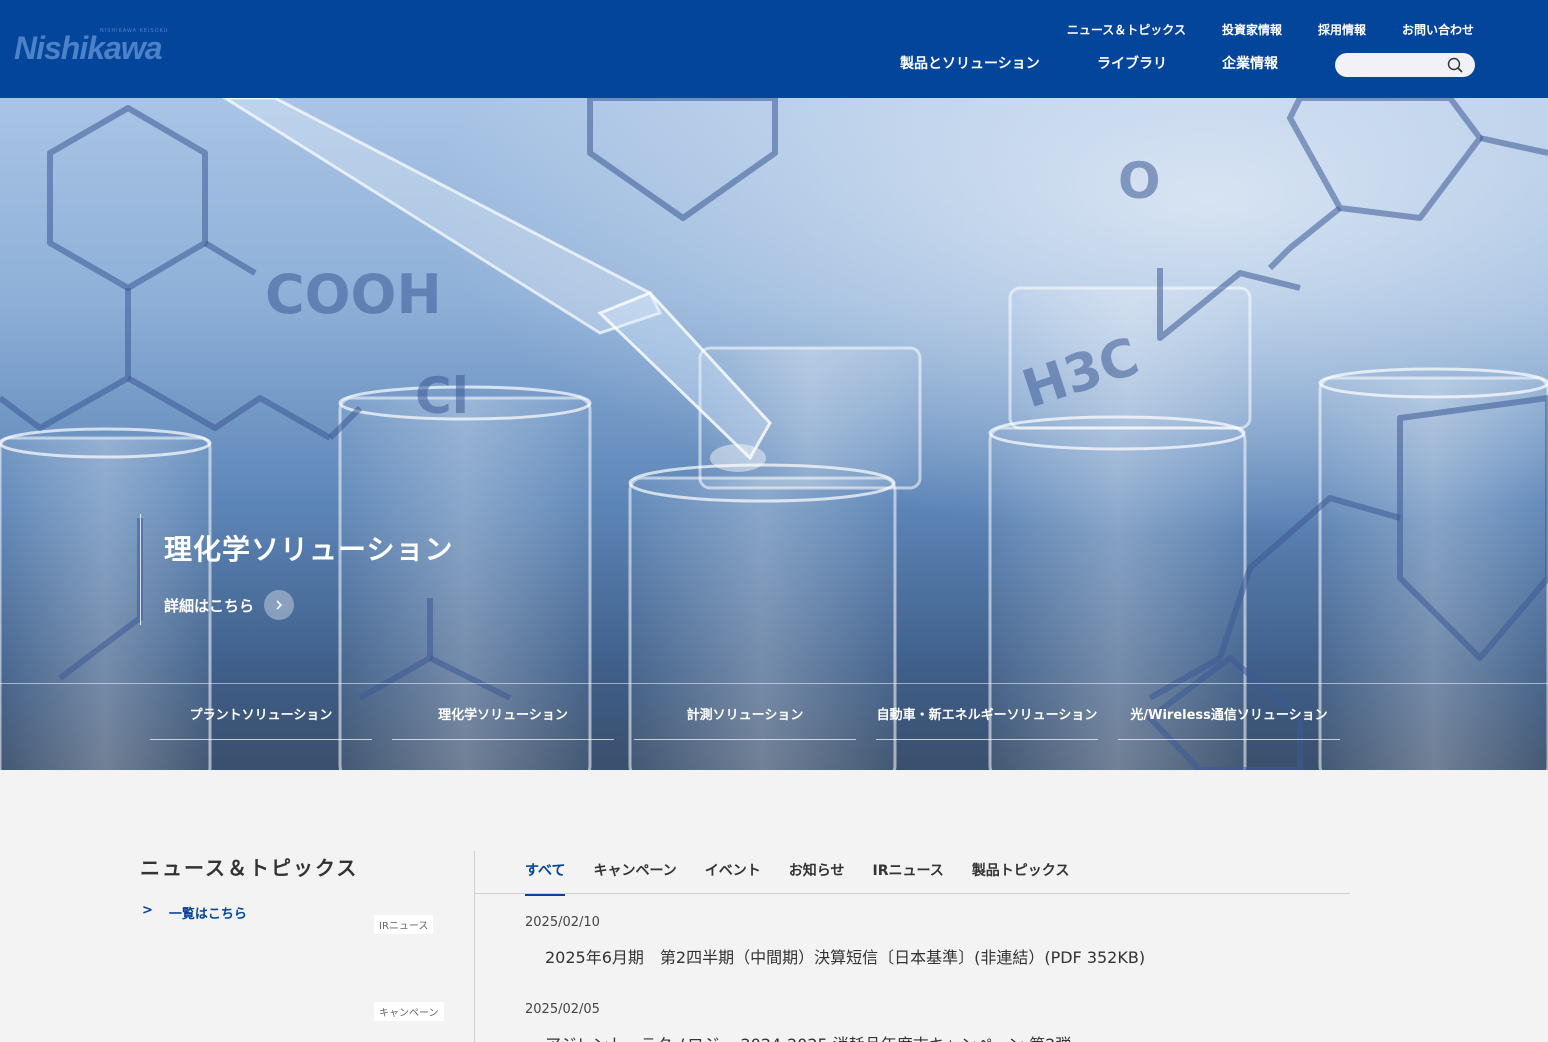 The width and height of the screenshot is (1548, 1042). I want to click on chevron-right-icon: >, so click(147, 910).